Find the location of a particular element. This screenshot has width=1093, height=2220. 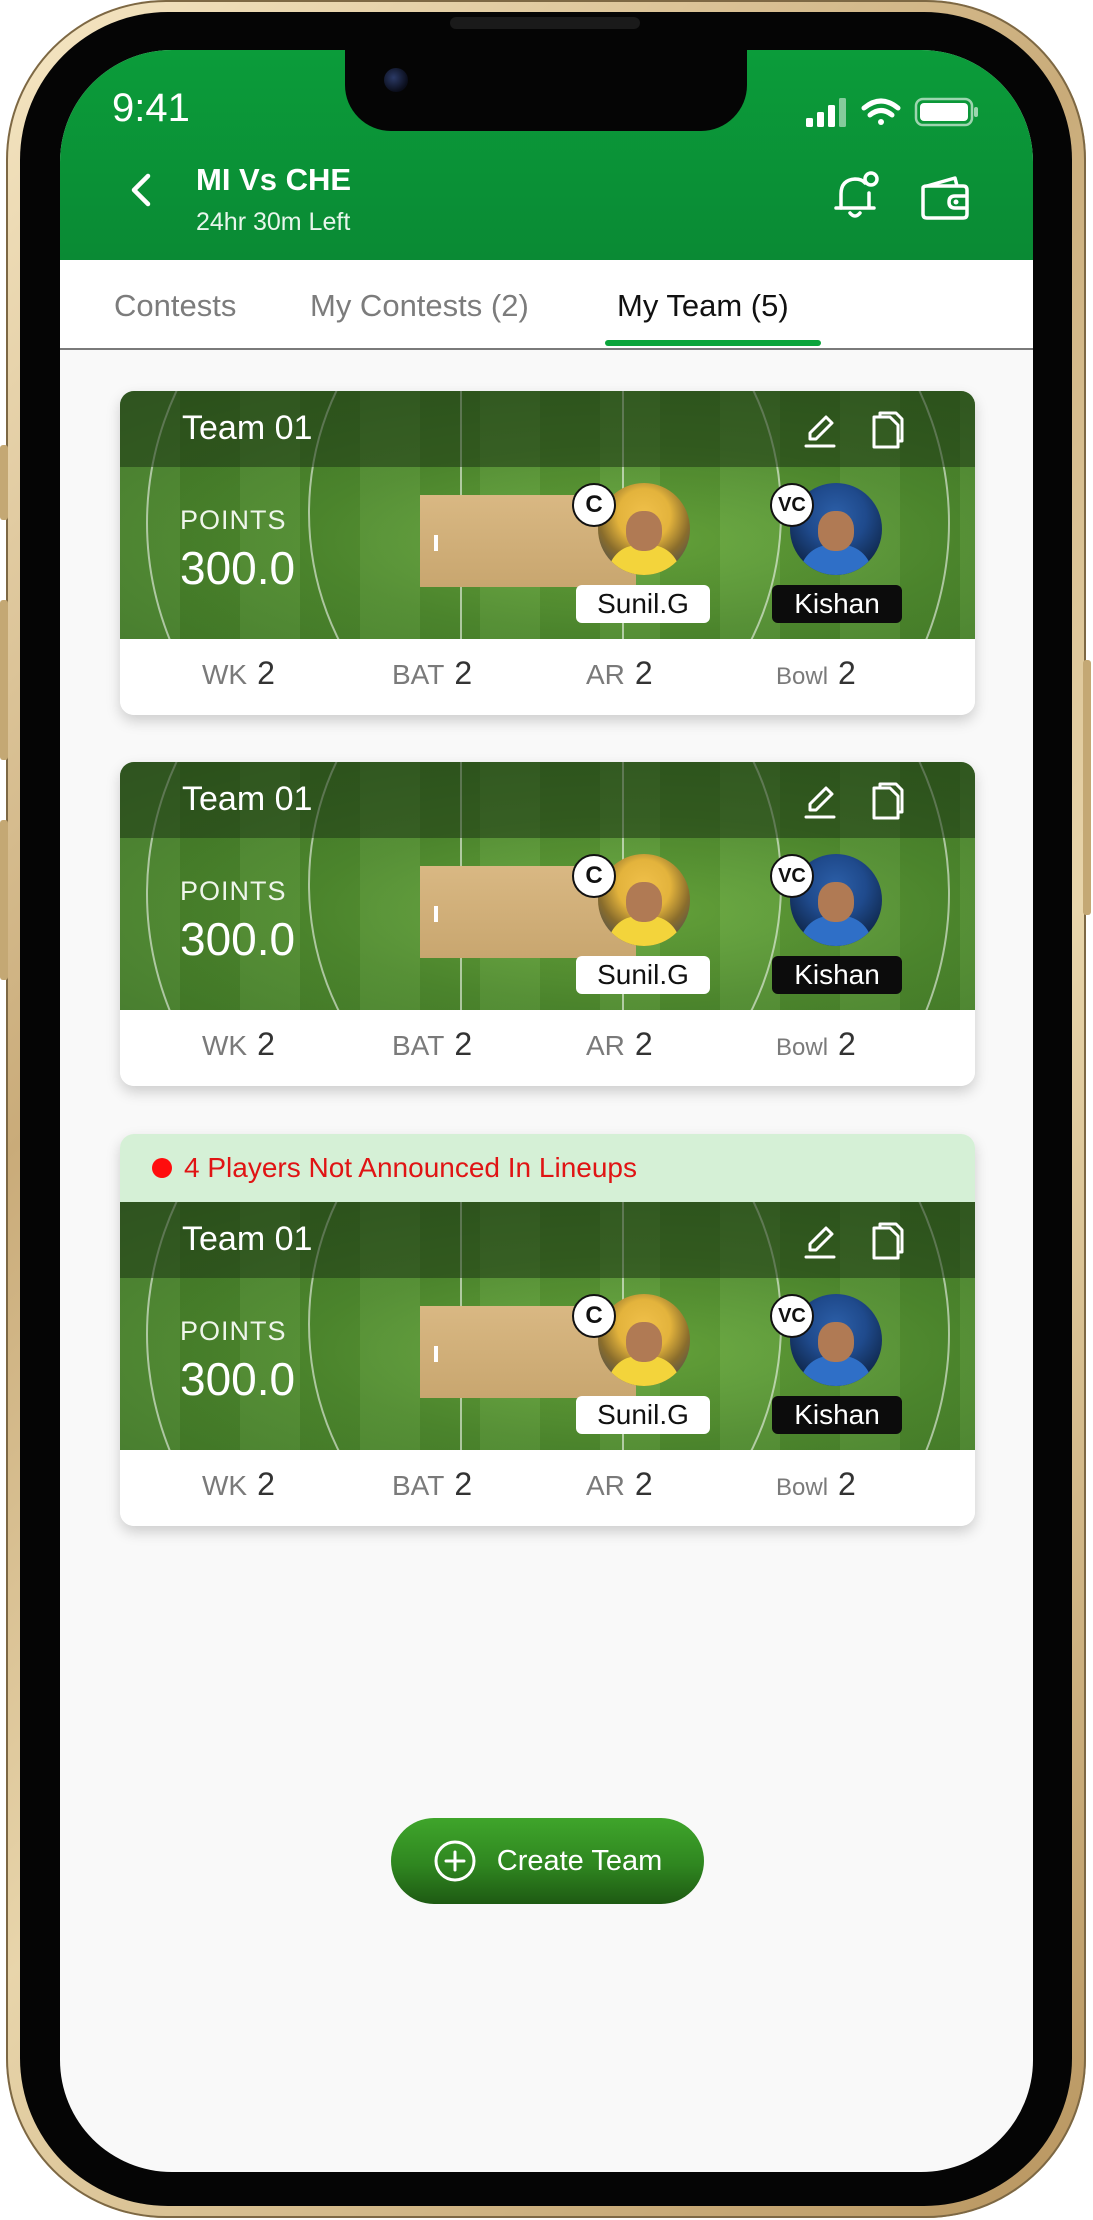

status-icons is located at coordinates (892, 112).